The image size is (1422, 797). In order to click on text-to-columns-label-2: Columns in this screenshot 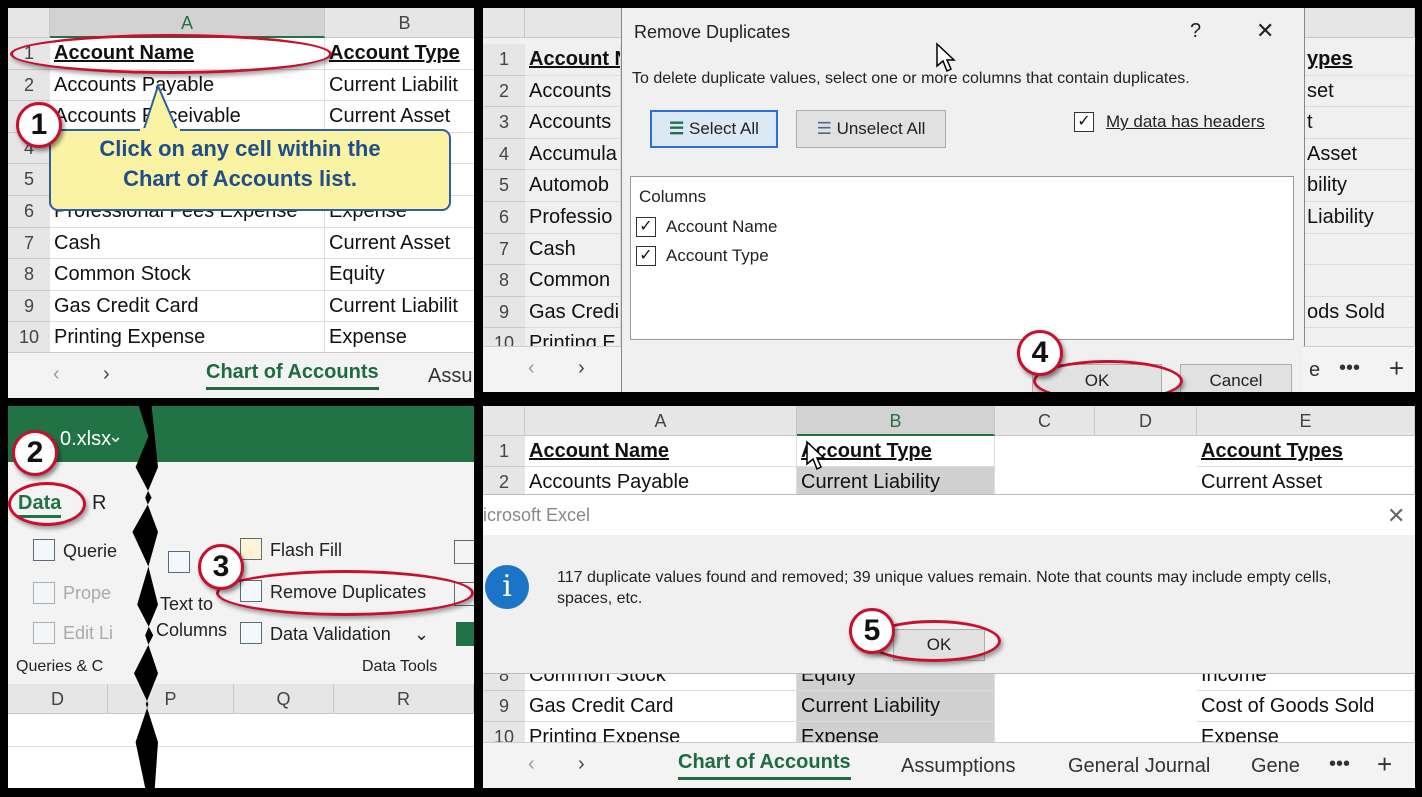, I will do `click(191, 630)`.